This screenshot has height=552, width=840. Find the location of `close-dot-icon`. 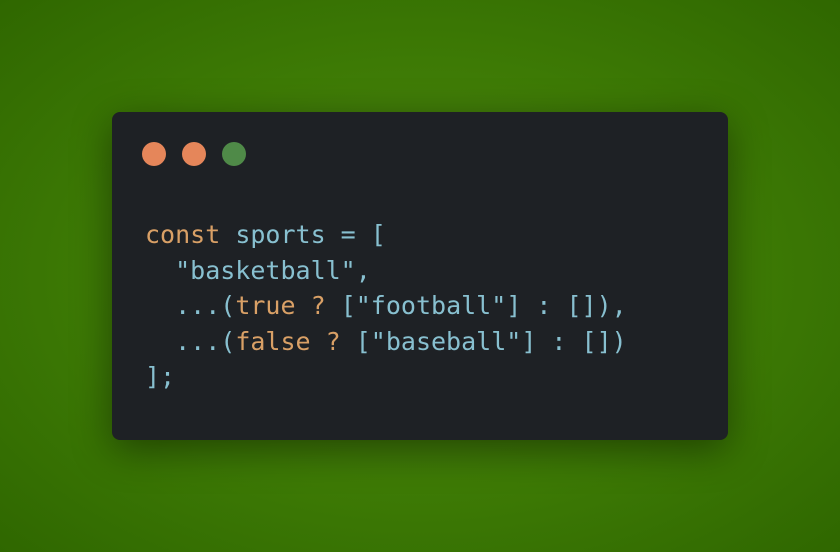

close-dot-icon is located at coordinates (154, 154).